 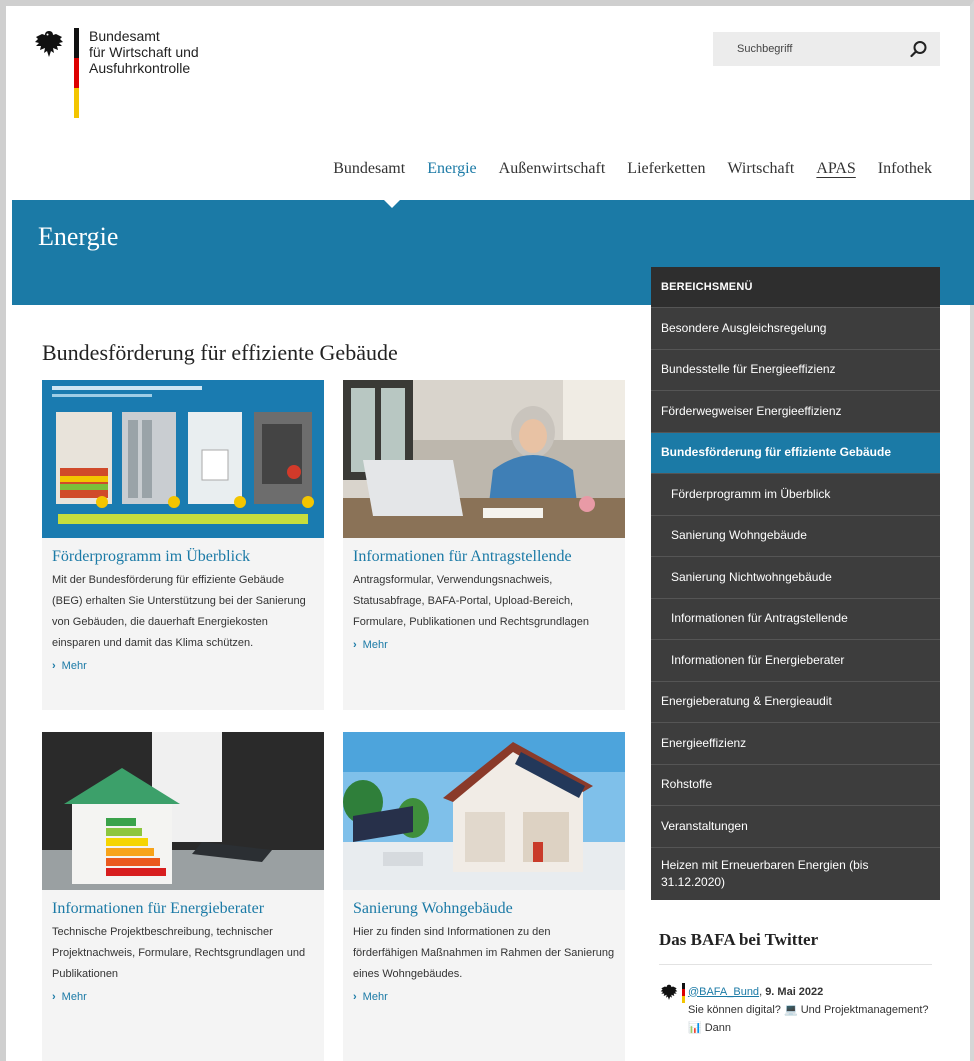 What do you see at coordinates (673, 1009) in the screenshot?
I see `tweet-avatar` at bounding box center [673, 1009].